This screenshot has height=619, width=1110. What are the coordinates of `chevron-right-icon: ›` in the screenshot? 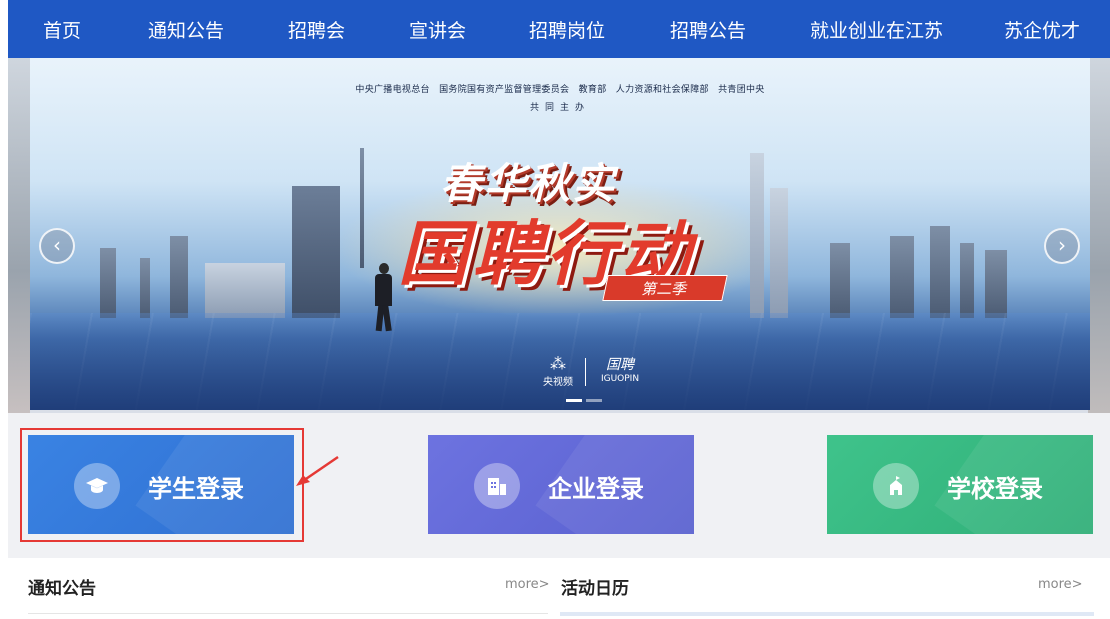 It's located at (1062, 245).